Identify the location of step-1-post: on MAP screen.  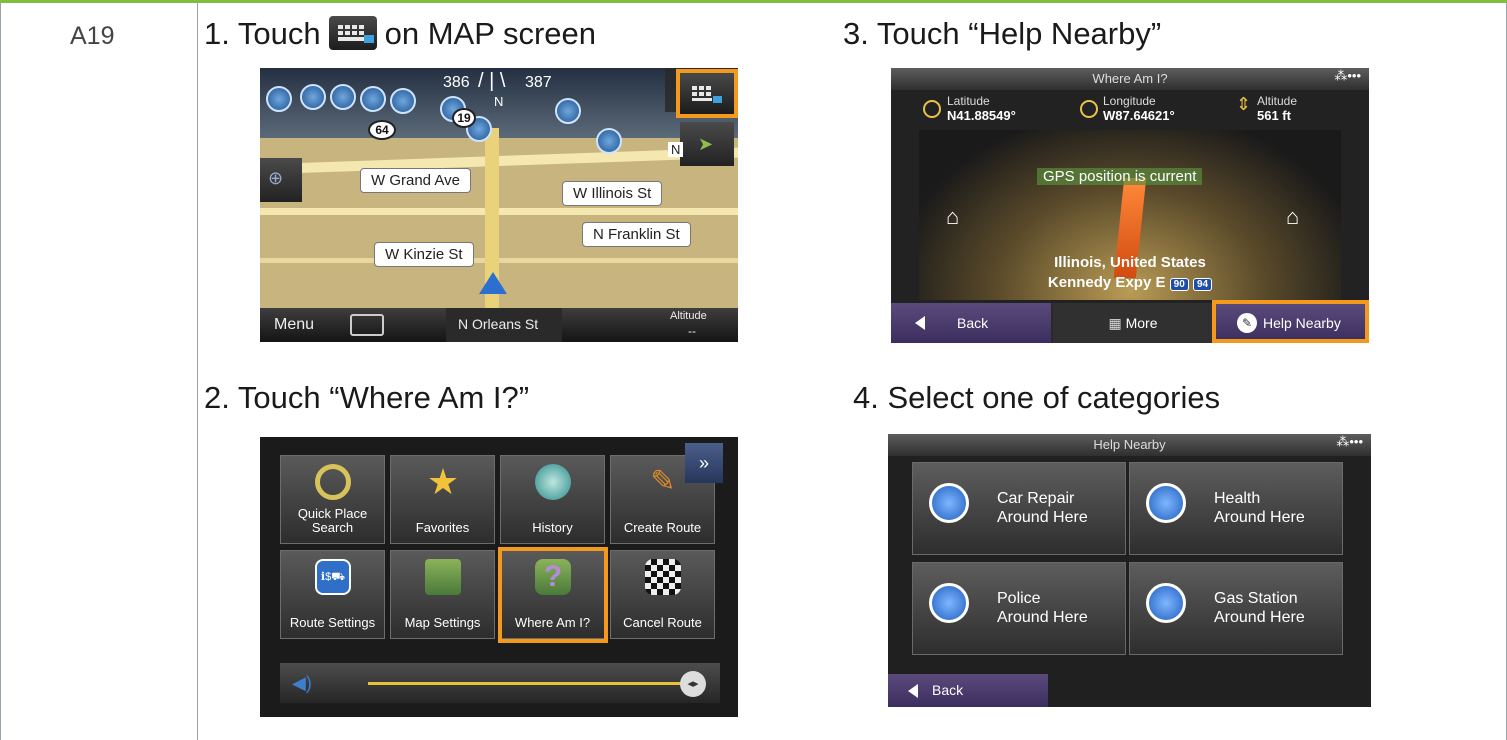
(490, 33).